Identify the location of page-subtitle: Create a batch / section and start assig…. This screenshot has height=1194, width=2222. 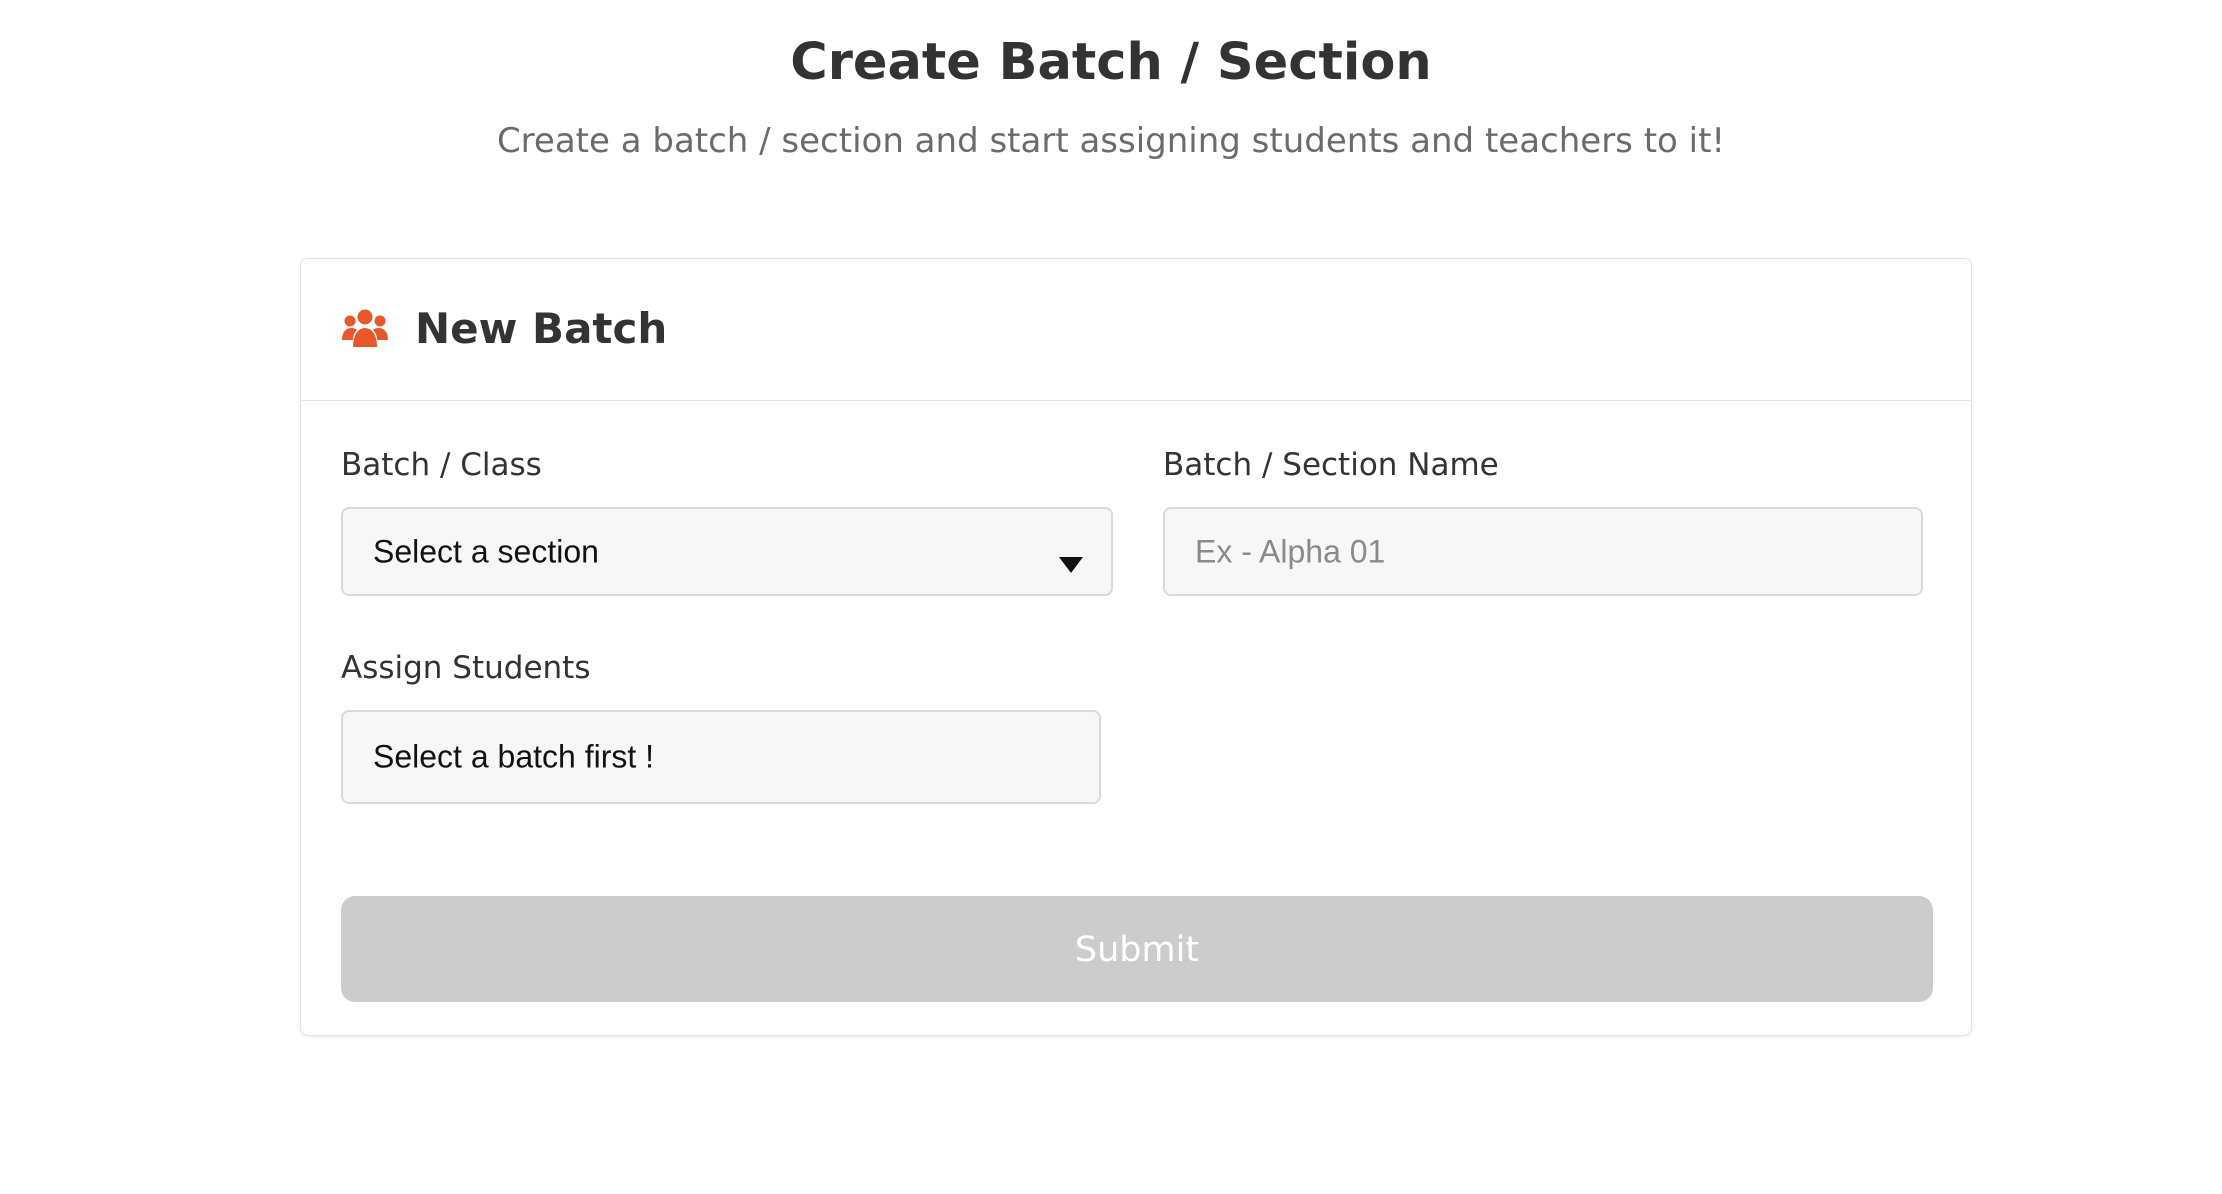
(1111, 141).